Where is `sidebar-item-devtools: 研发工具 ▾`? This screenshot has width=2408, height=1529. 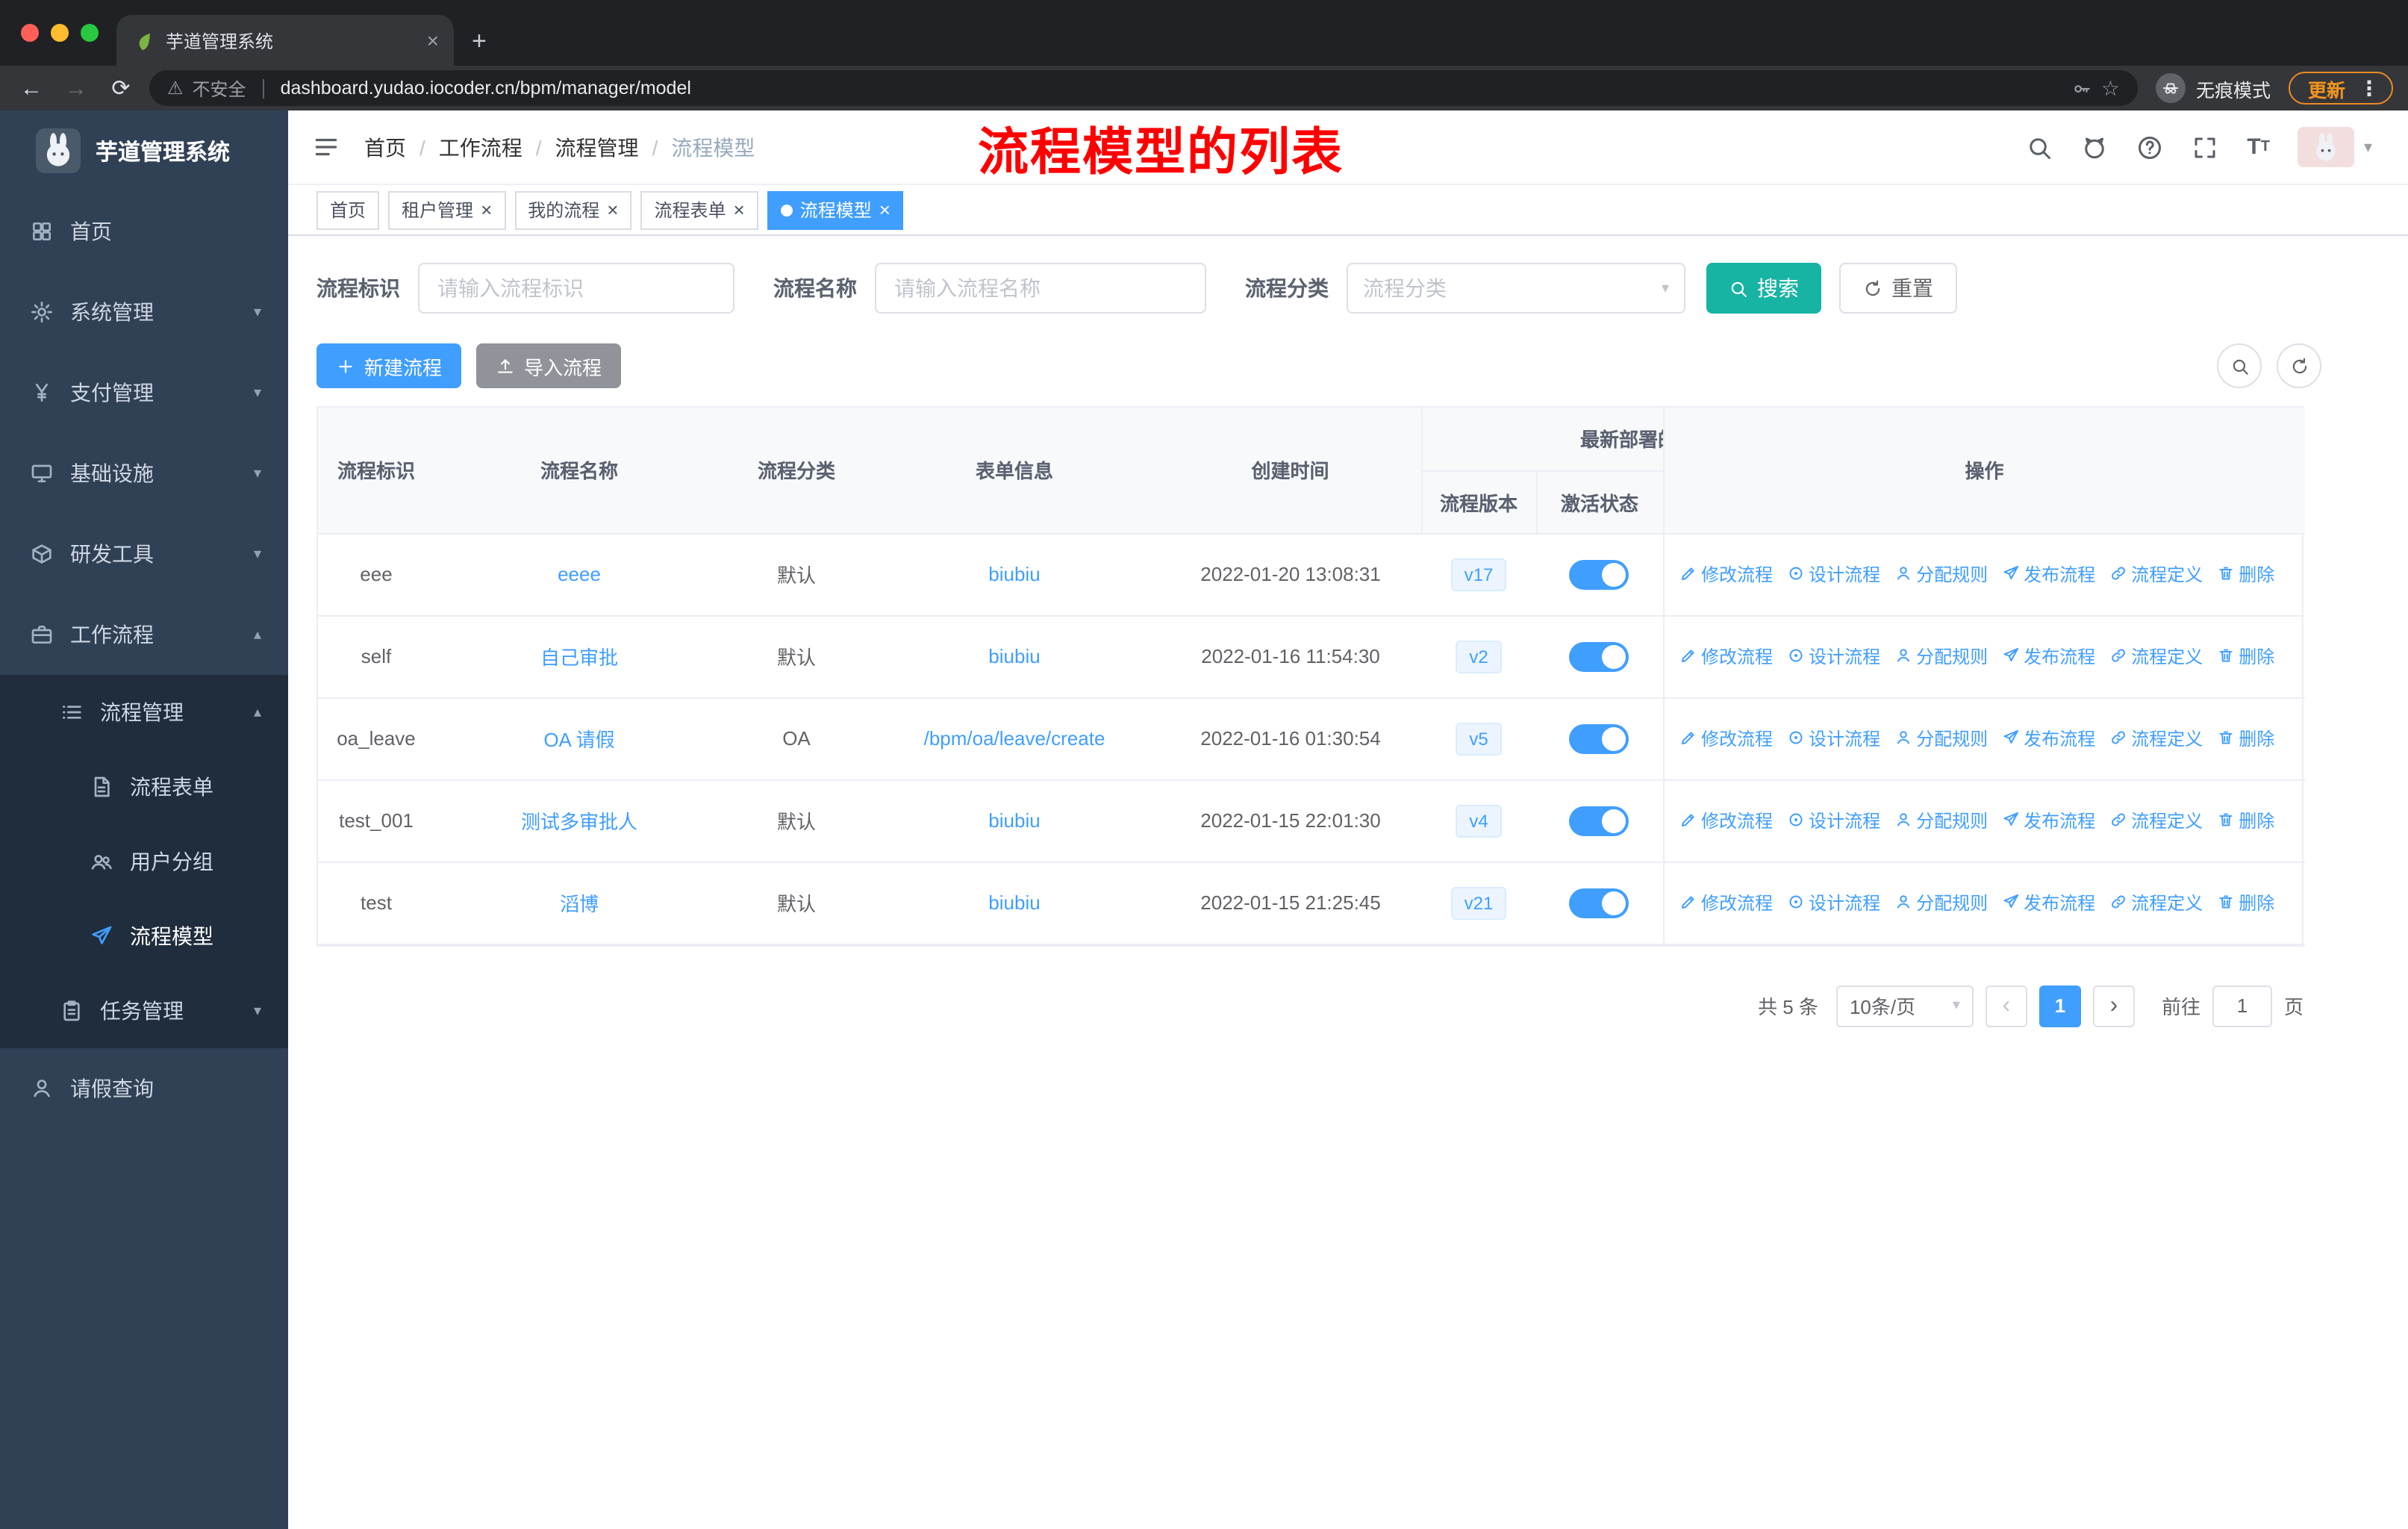 sidebar-item-devtools: 研发工具 ▾ is located at coordinates (144, 554).